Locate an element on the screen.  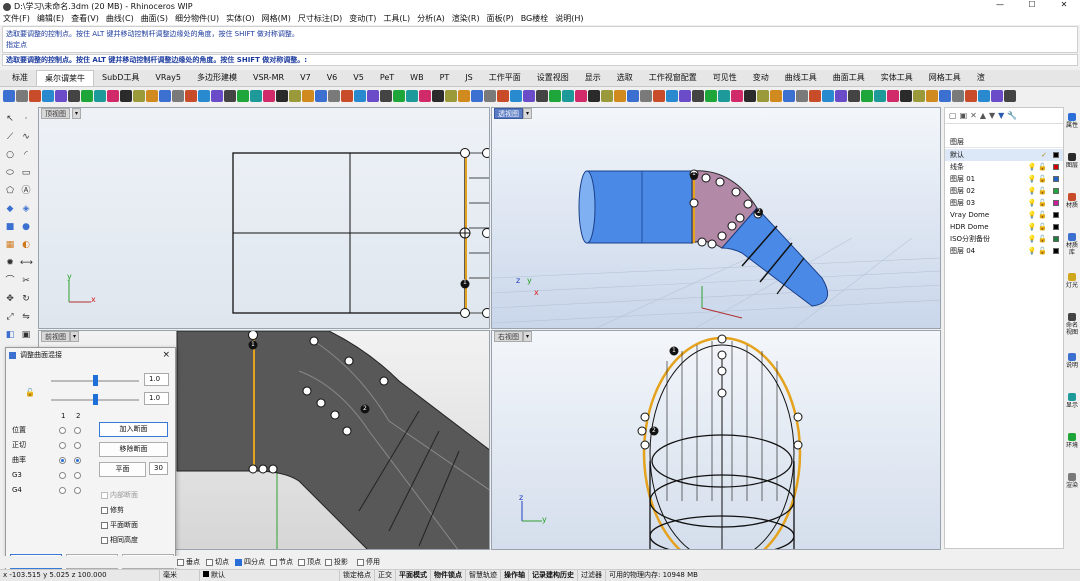
slider-1-value: 1.0 is located at coordinates (156, 379).